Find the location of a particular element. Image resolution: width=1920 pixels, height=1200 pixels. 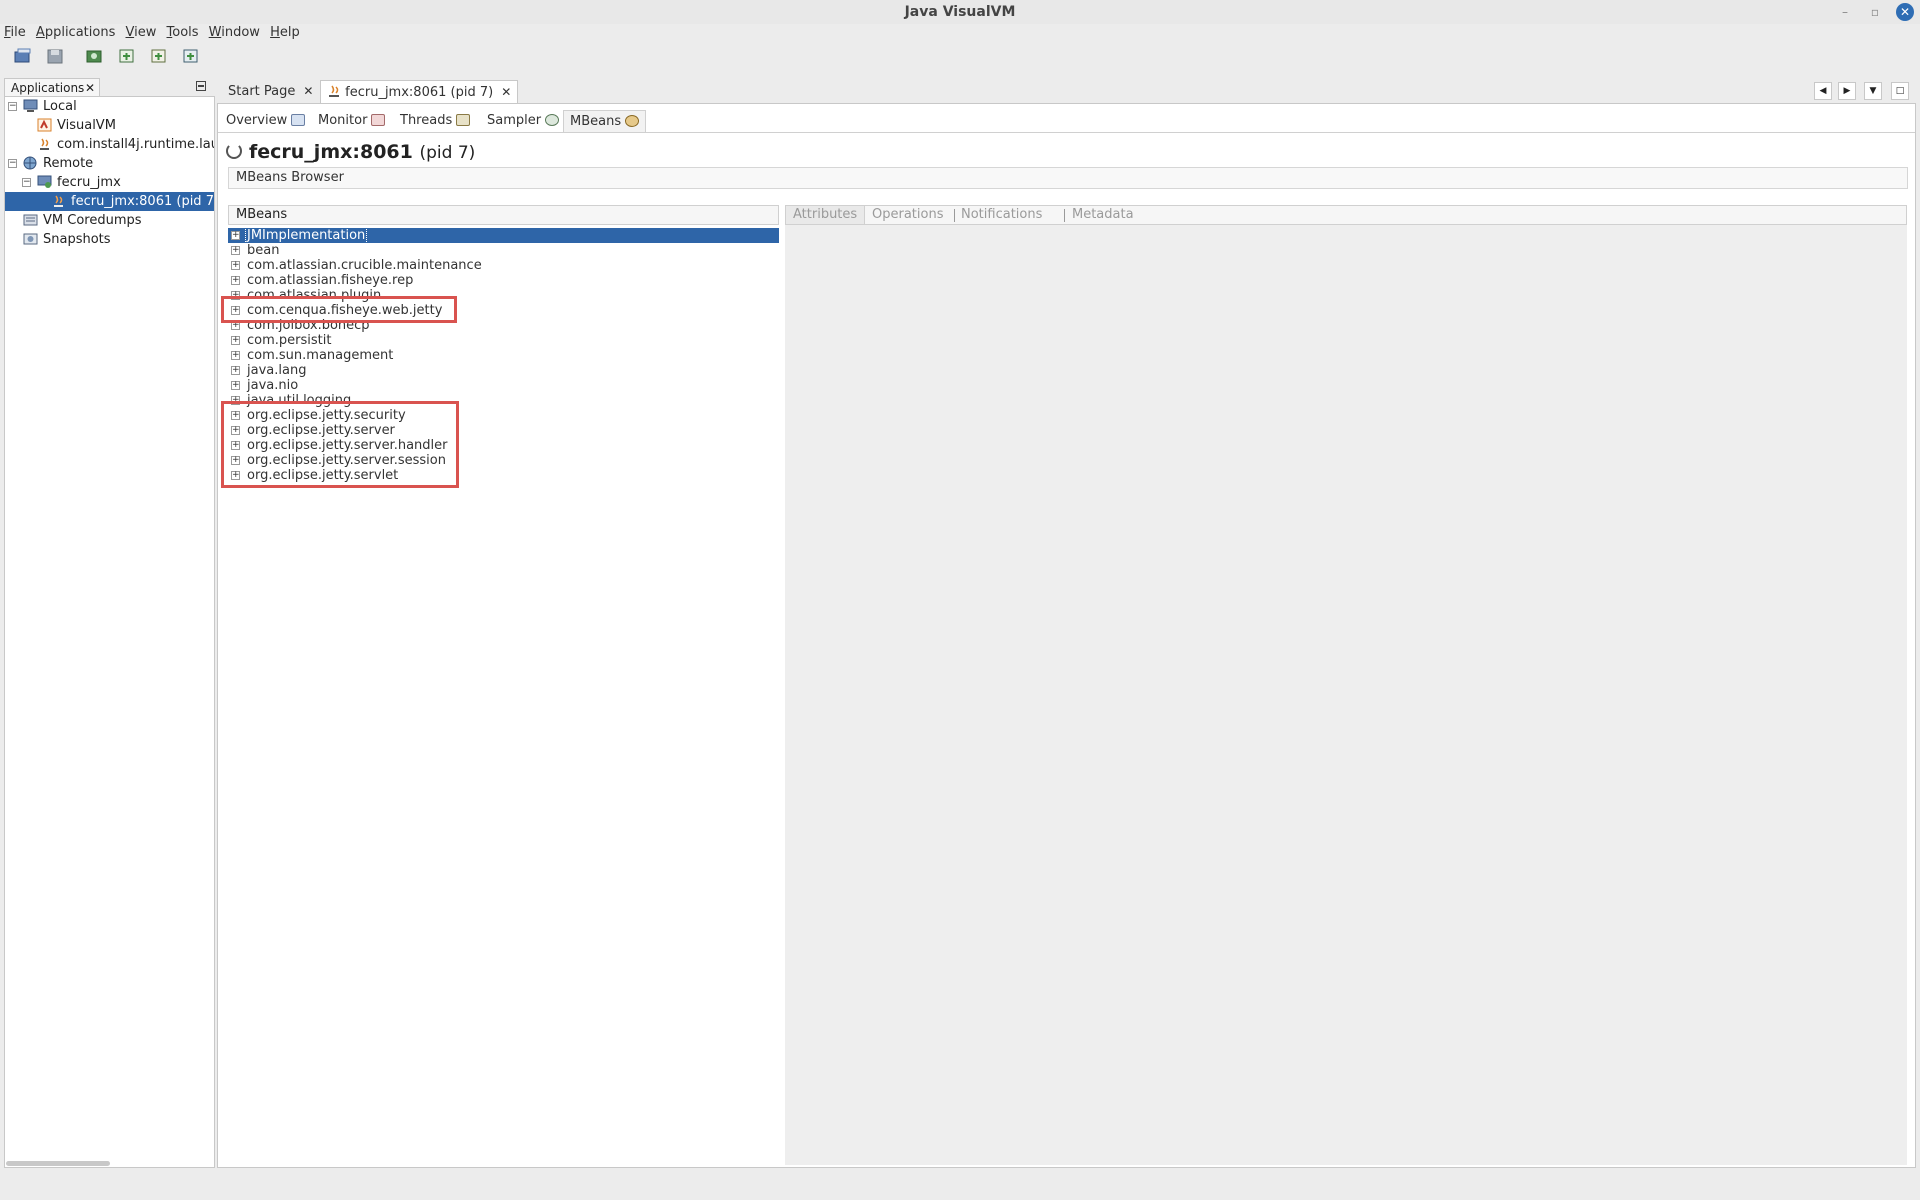

mbean-node: + com.atlassian.crucible.maintenance is located at coordinates (503, 265).